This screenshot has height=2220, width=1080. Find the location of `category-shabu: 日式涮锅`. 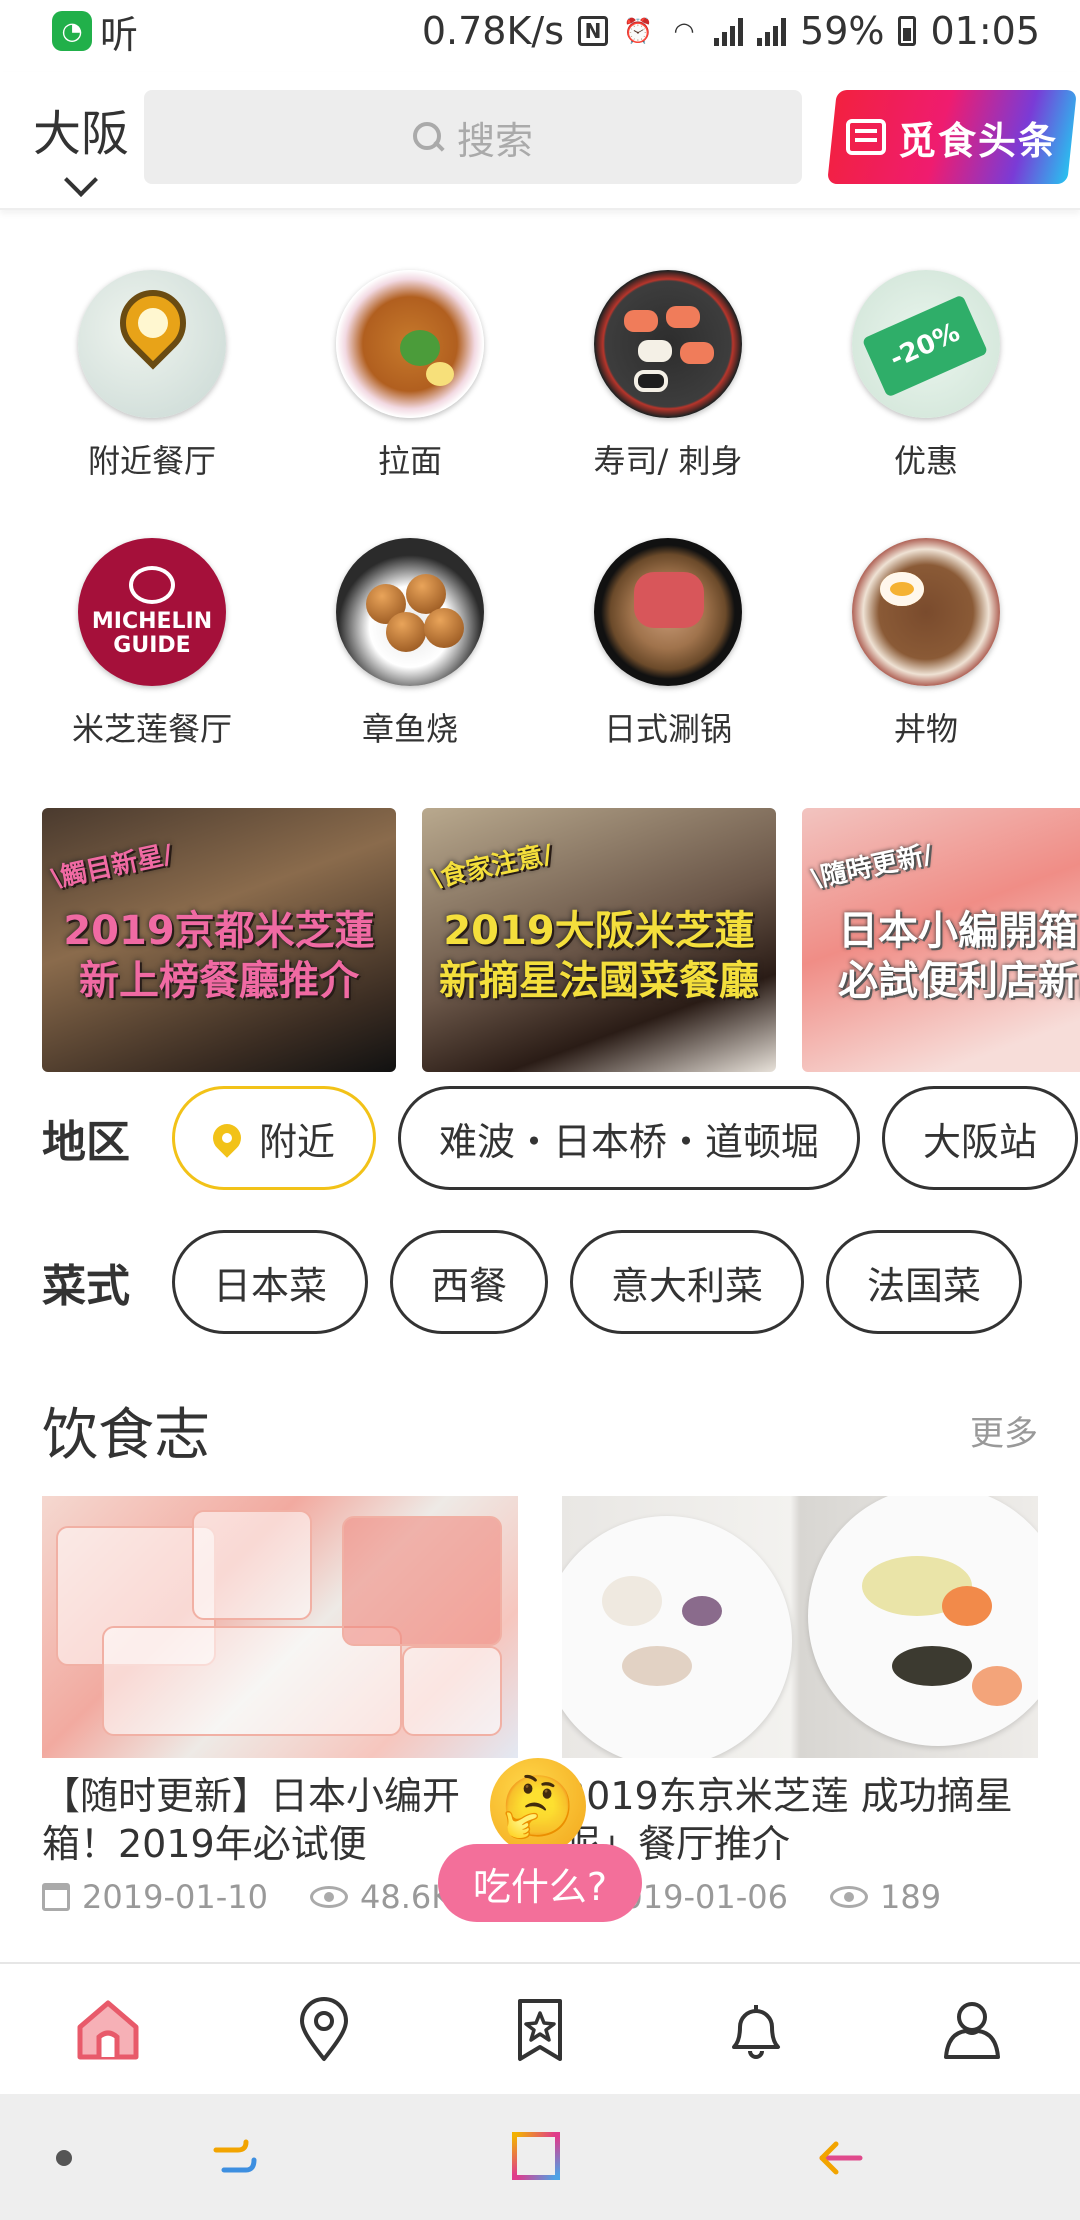

category-shabu: 日式涮锅 is located at coordinates (668, 644).